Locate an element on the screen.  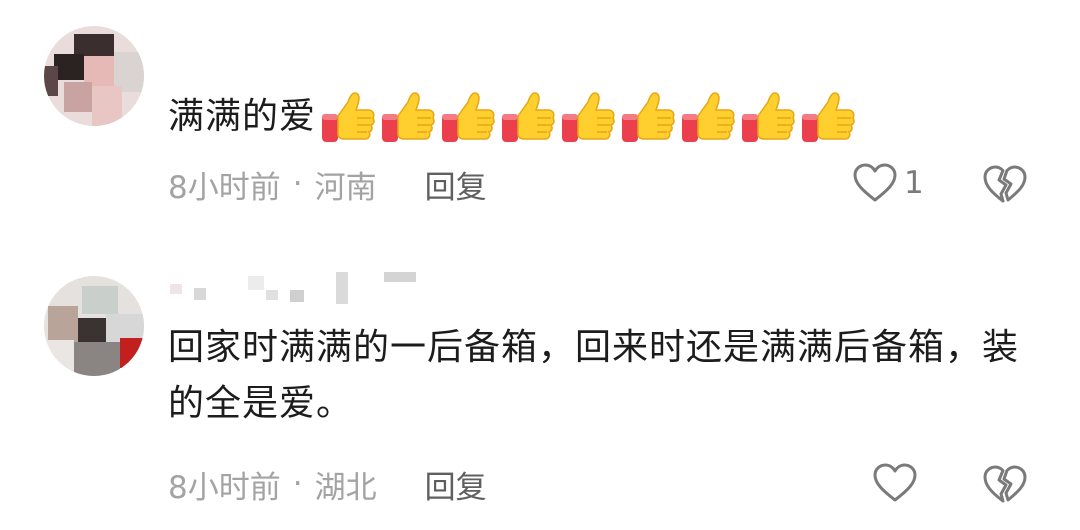
comment-location: 湖北 is located at coordinates (345, 487).